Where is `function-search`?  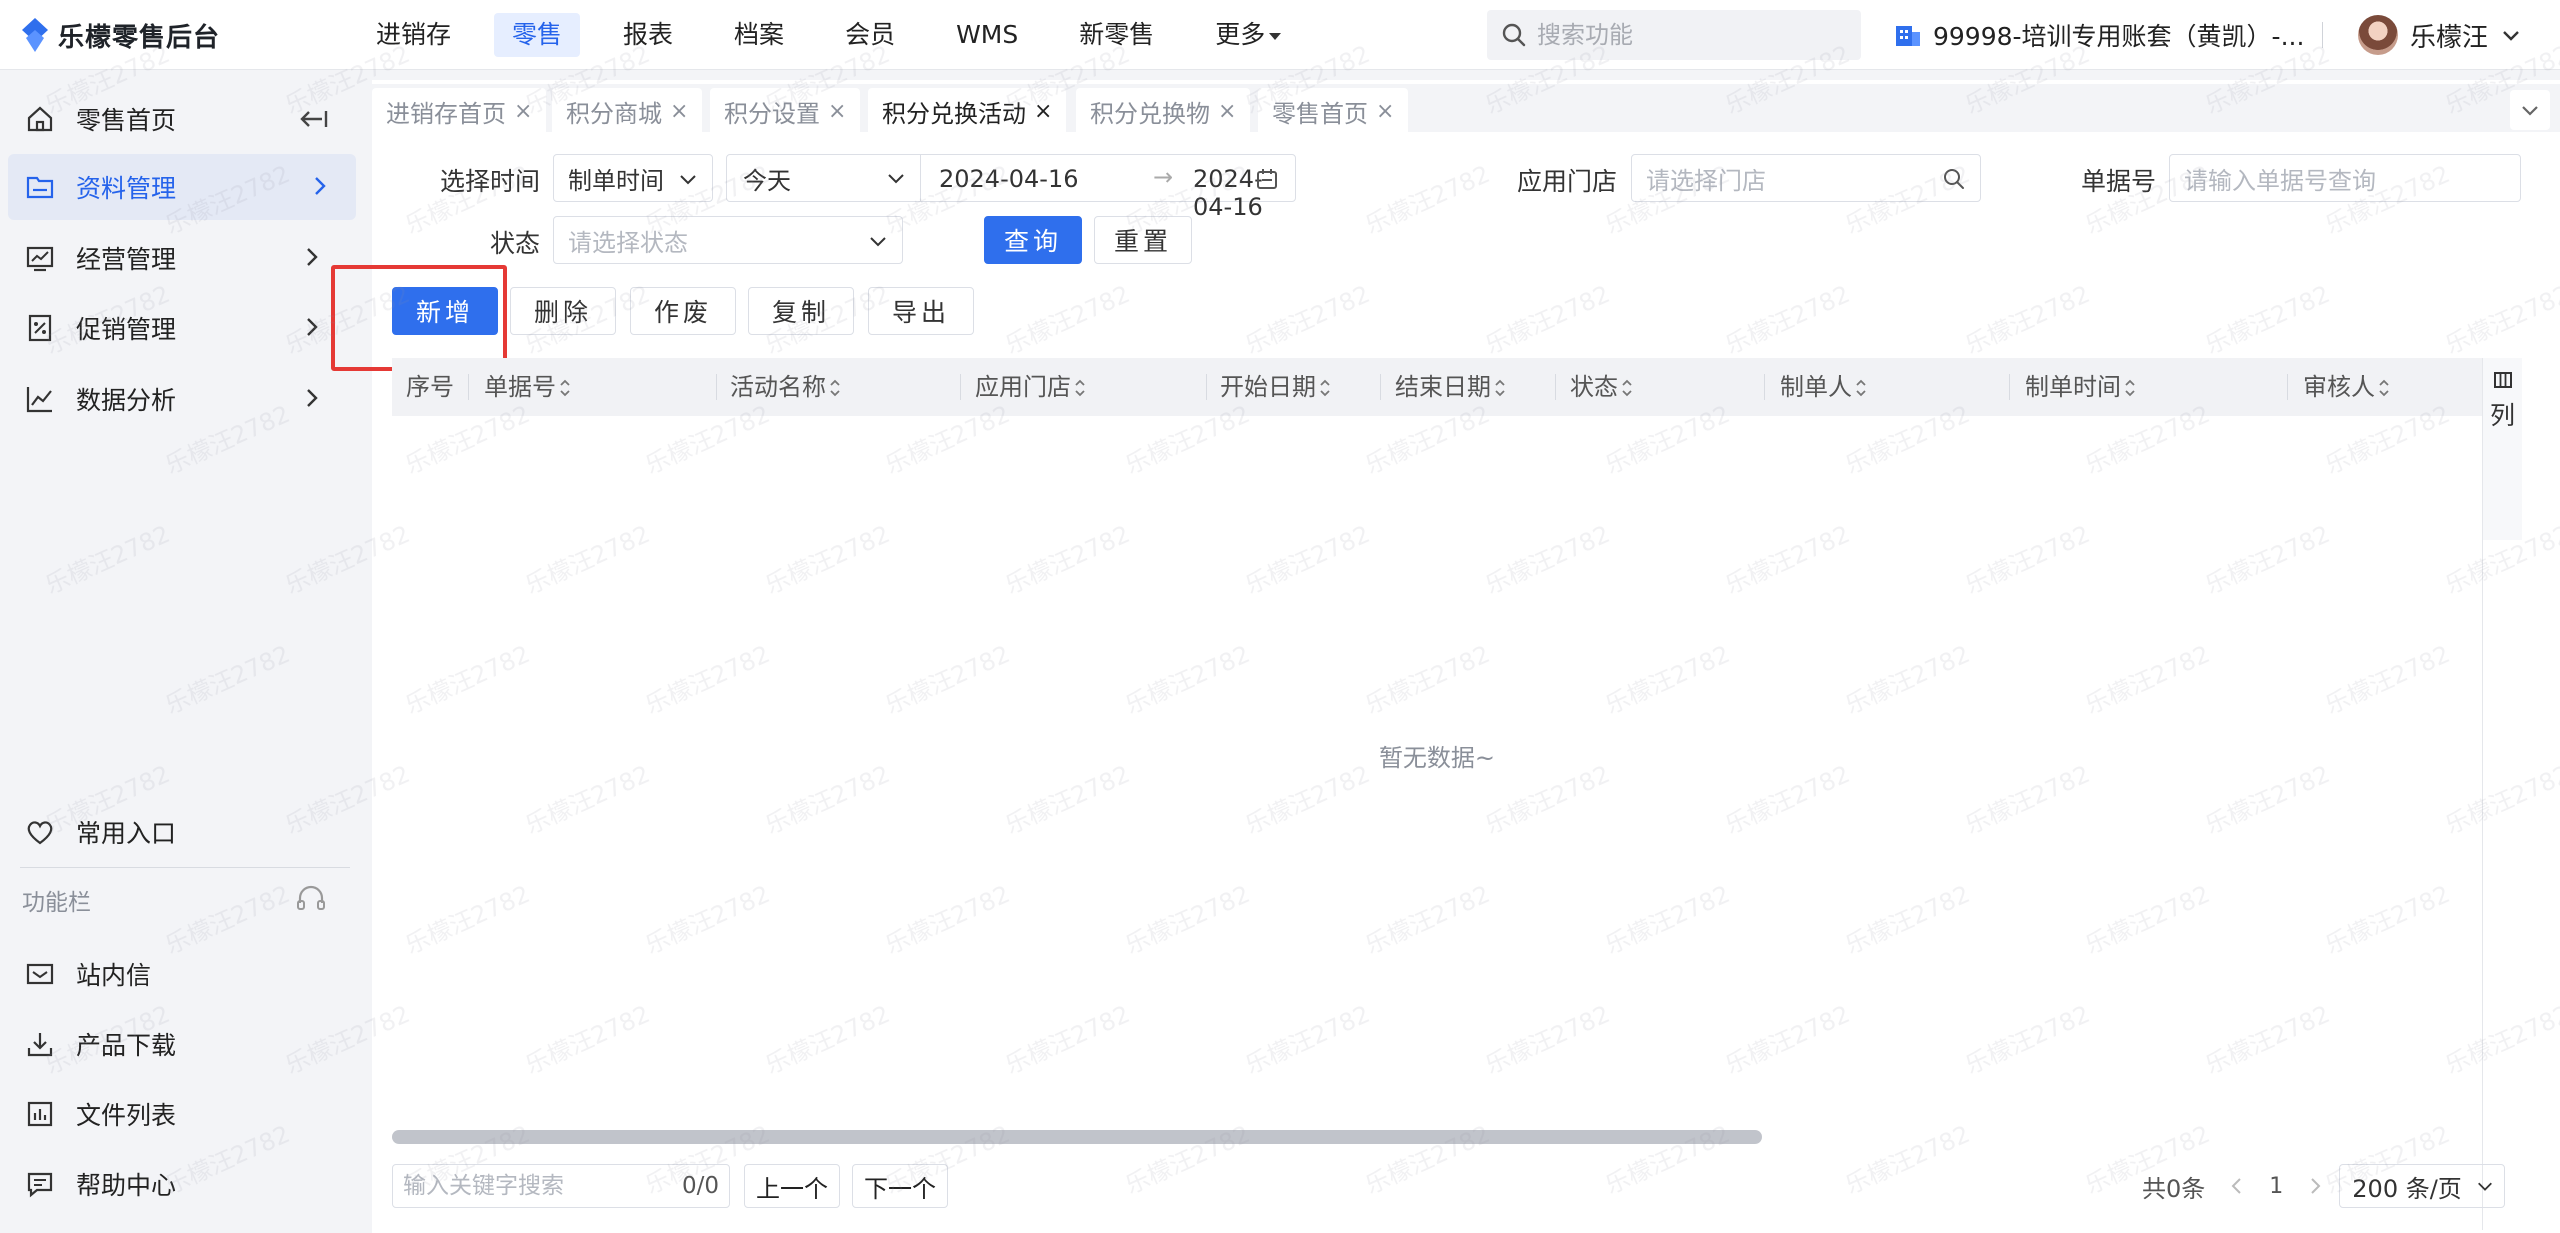
function-search is located at coordinates (1674, 35).